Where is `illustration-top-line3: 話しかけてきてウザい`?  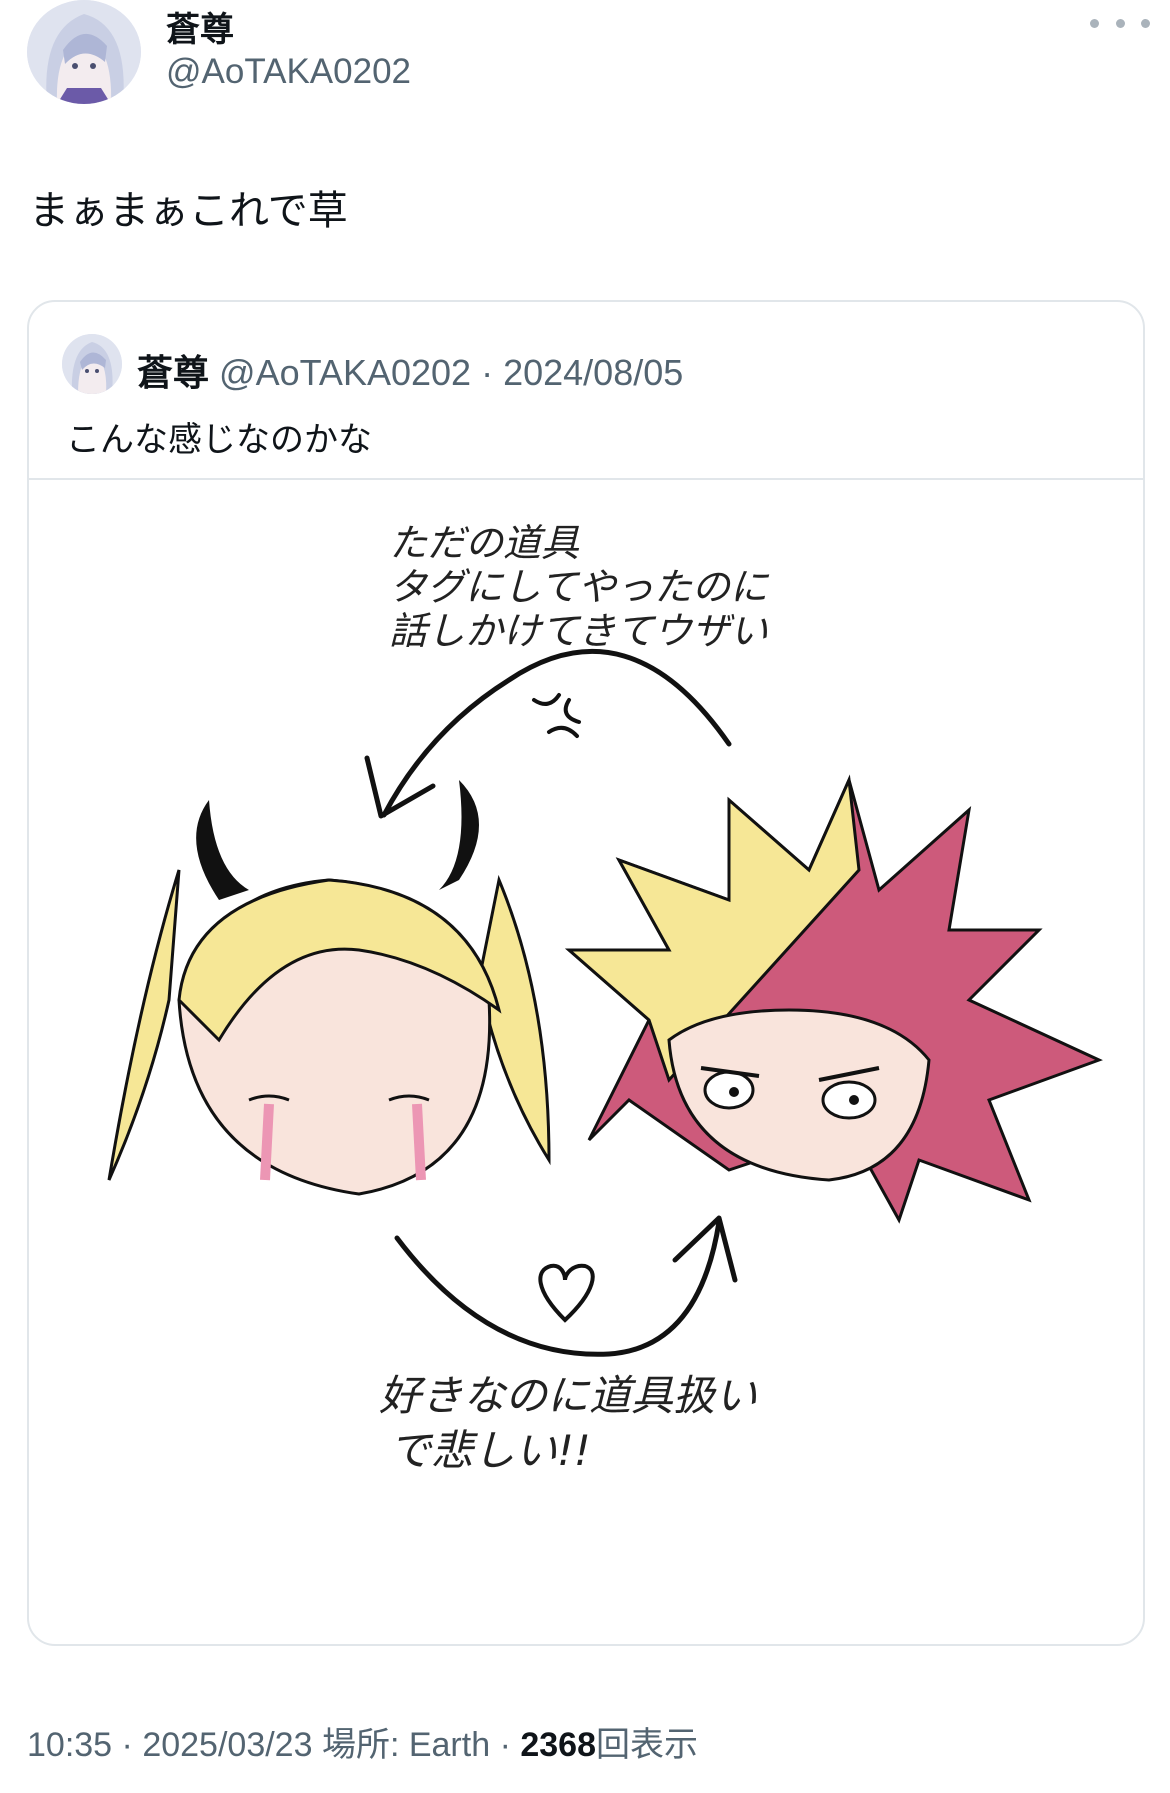
illustration-top-line3: 話しかけてきてウザい is located at coordinates (578, 631).